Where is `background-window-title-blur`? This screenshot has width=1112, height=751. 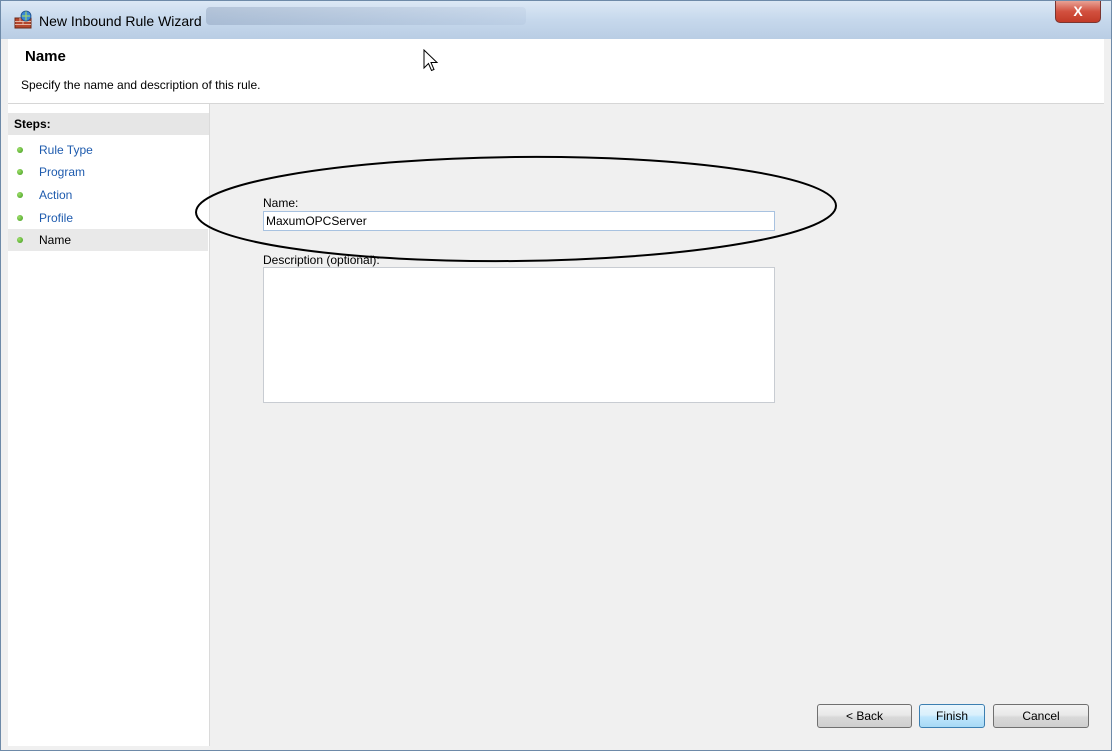
background-window-title-blur is located at coordinates (366, 16).